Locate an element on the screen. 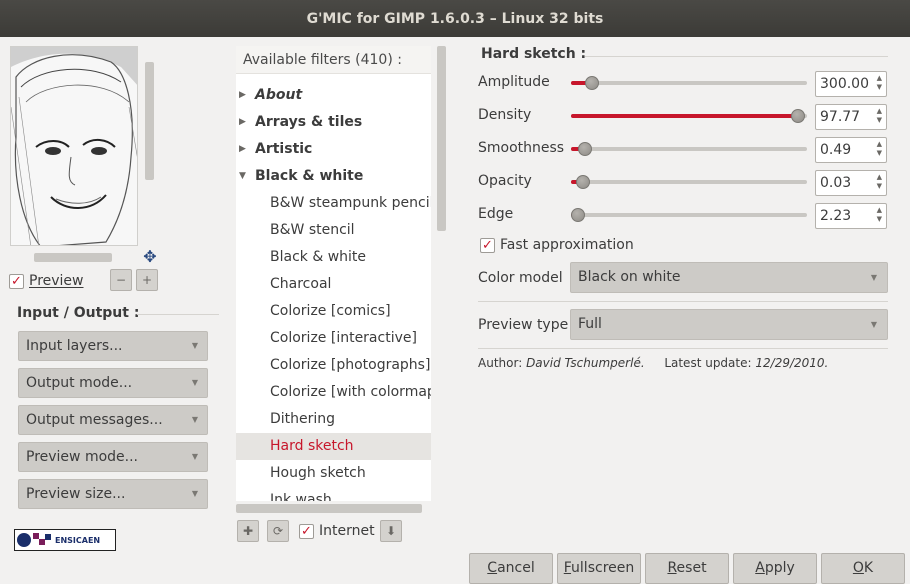 The height and width of the screenshot is (584, 910). filter-item: Black & white is located at coordinates (333, 257).